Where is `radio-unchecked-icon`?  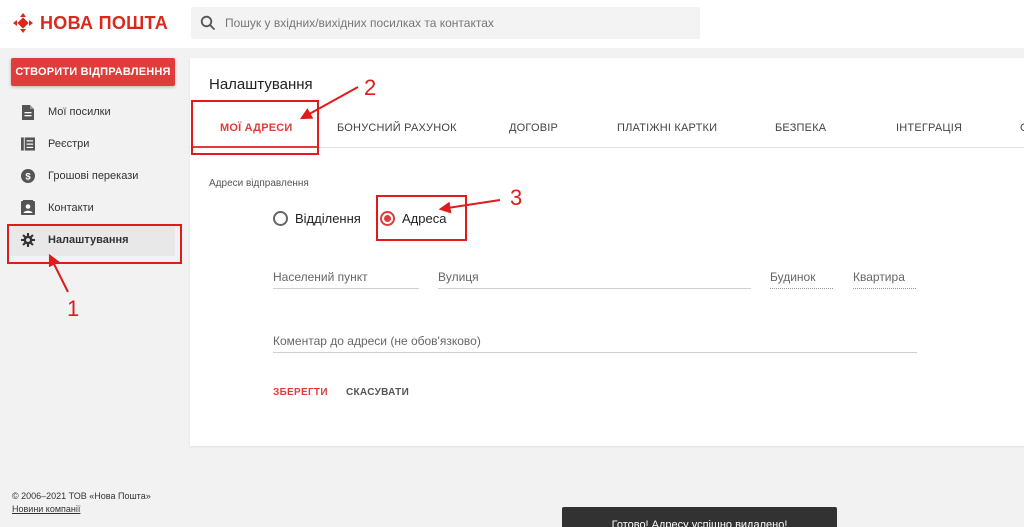
radio-unchecked-icon is located at coordinates (280, 218).